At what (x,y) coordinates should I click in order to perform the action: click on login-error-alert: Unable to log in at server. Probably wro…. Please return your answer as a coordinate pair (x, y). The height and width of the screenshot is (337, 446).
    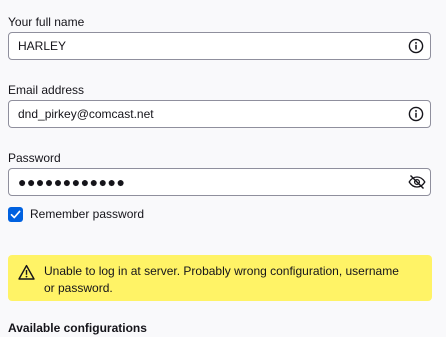
    Looking at the image, I should click on (220, 278).